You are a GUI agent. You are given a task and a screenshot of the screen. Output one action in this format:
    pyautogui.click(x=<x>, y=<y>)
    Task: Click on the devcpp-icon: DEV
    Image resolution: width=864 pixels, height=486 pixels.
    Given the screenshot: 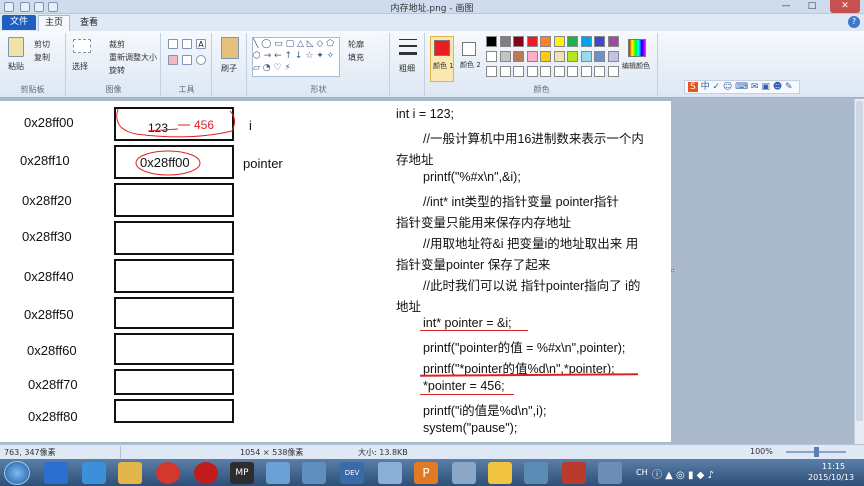 What is the action you would take?
    pyautogui.click(x=352, y=473)
    